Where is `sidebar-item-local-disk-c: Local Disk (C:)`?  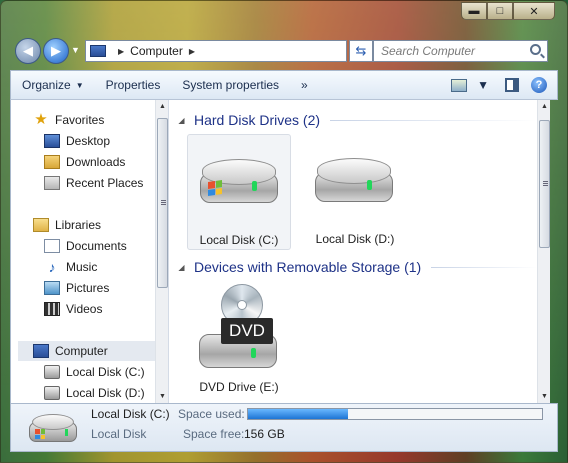 sidebar-item-local-disk-c: Local Disk (C:) is located at coordinates (78, 372).